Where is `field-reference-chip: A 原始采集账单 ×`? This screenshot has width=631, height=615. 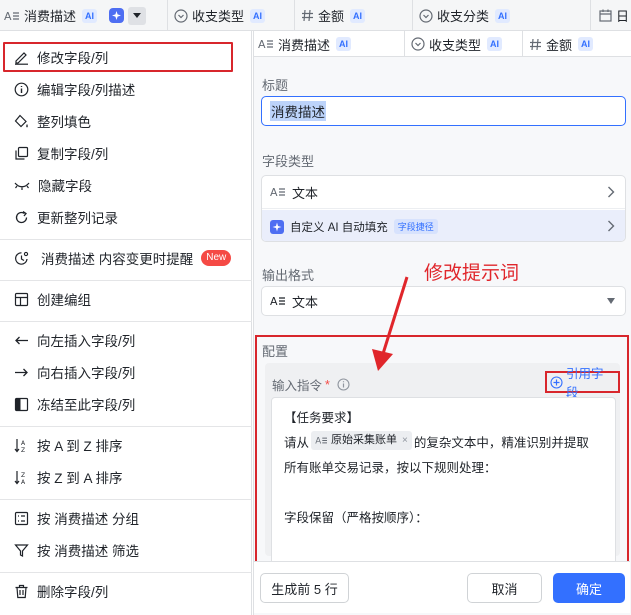
field-reference-chip: A 原始采集账单 × is located at coordinates (361, 440).